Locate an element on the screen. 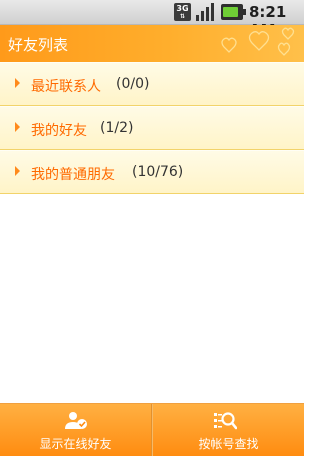 The width and height of the screenshot is (320, 456). signal-strength-icon is located at coordinates (206, 12).